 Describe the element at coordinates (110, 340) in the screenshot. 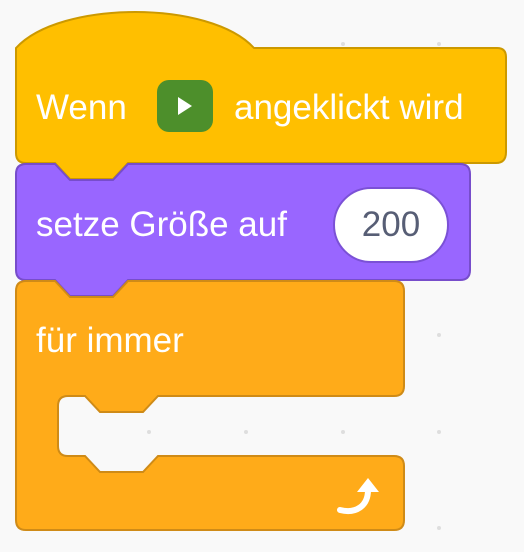

I see `forever-label: für immer` at that location.